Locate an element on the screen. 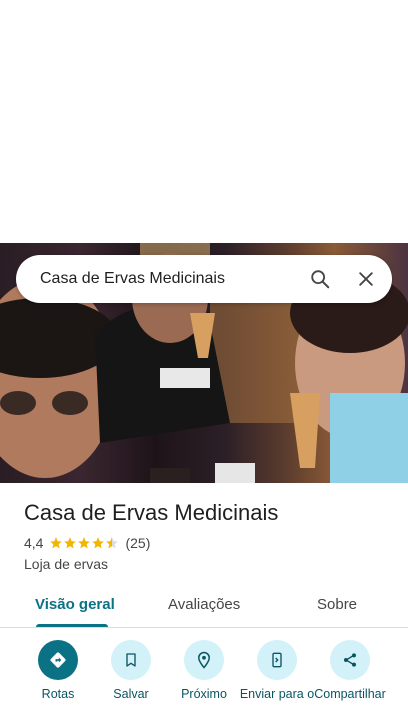  directions-label: Rotas is located at coordinates (58, 694).